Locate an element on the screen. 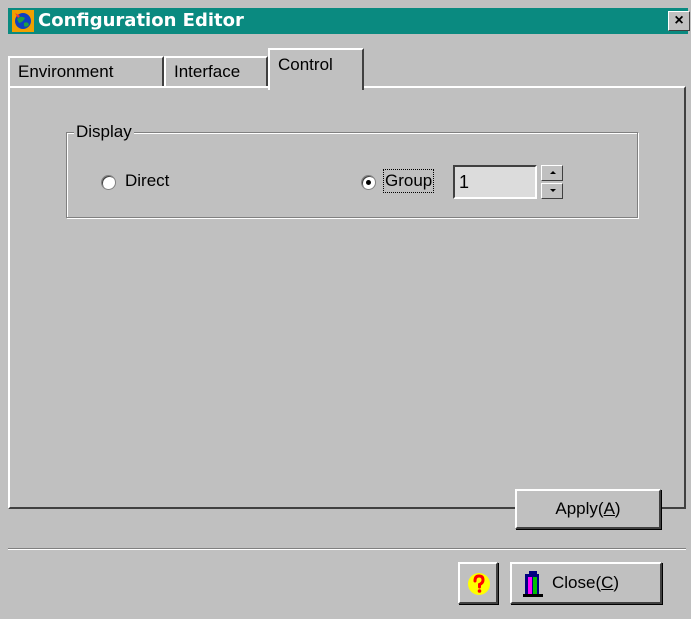  title-bar: Configuration Editor × is located at coordinates (349, 21).